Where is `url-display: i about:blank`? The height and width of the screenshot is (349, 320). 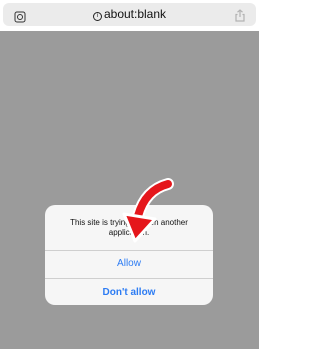
url-display: i about:blank is located at coordinates (129, 14).